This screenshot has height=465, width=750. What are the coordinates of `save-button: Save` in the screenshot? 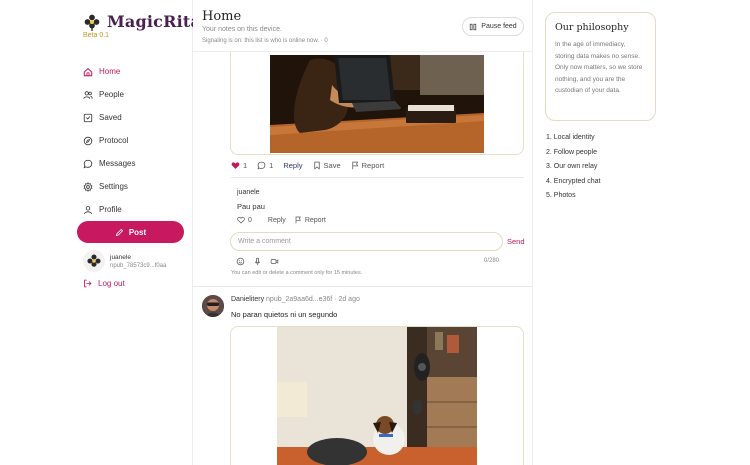 It's located at (327, 165).